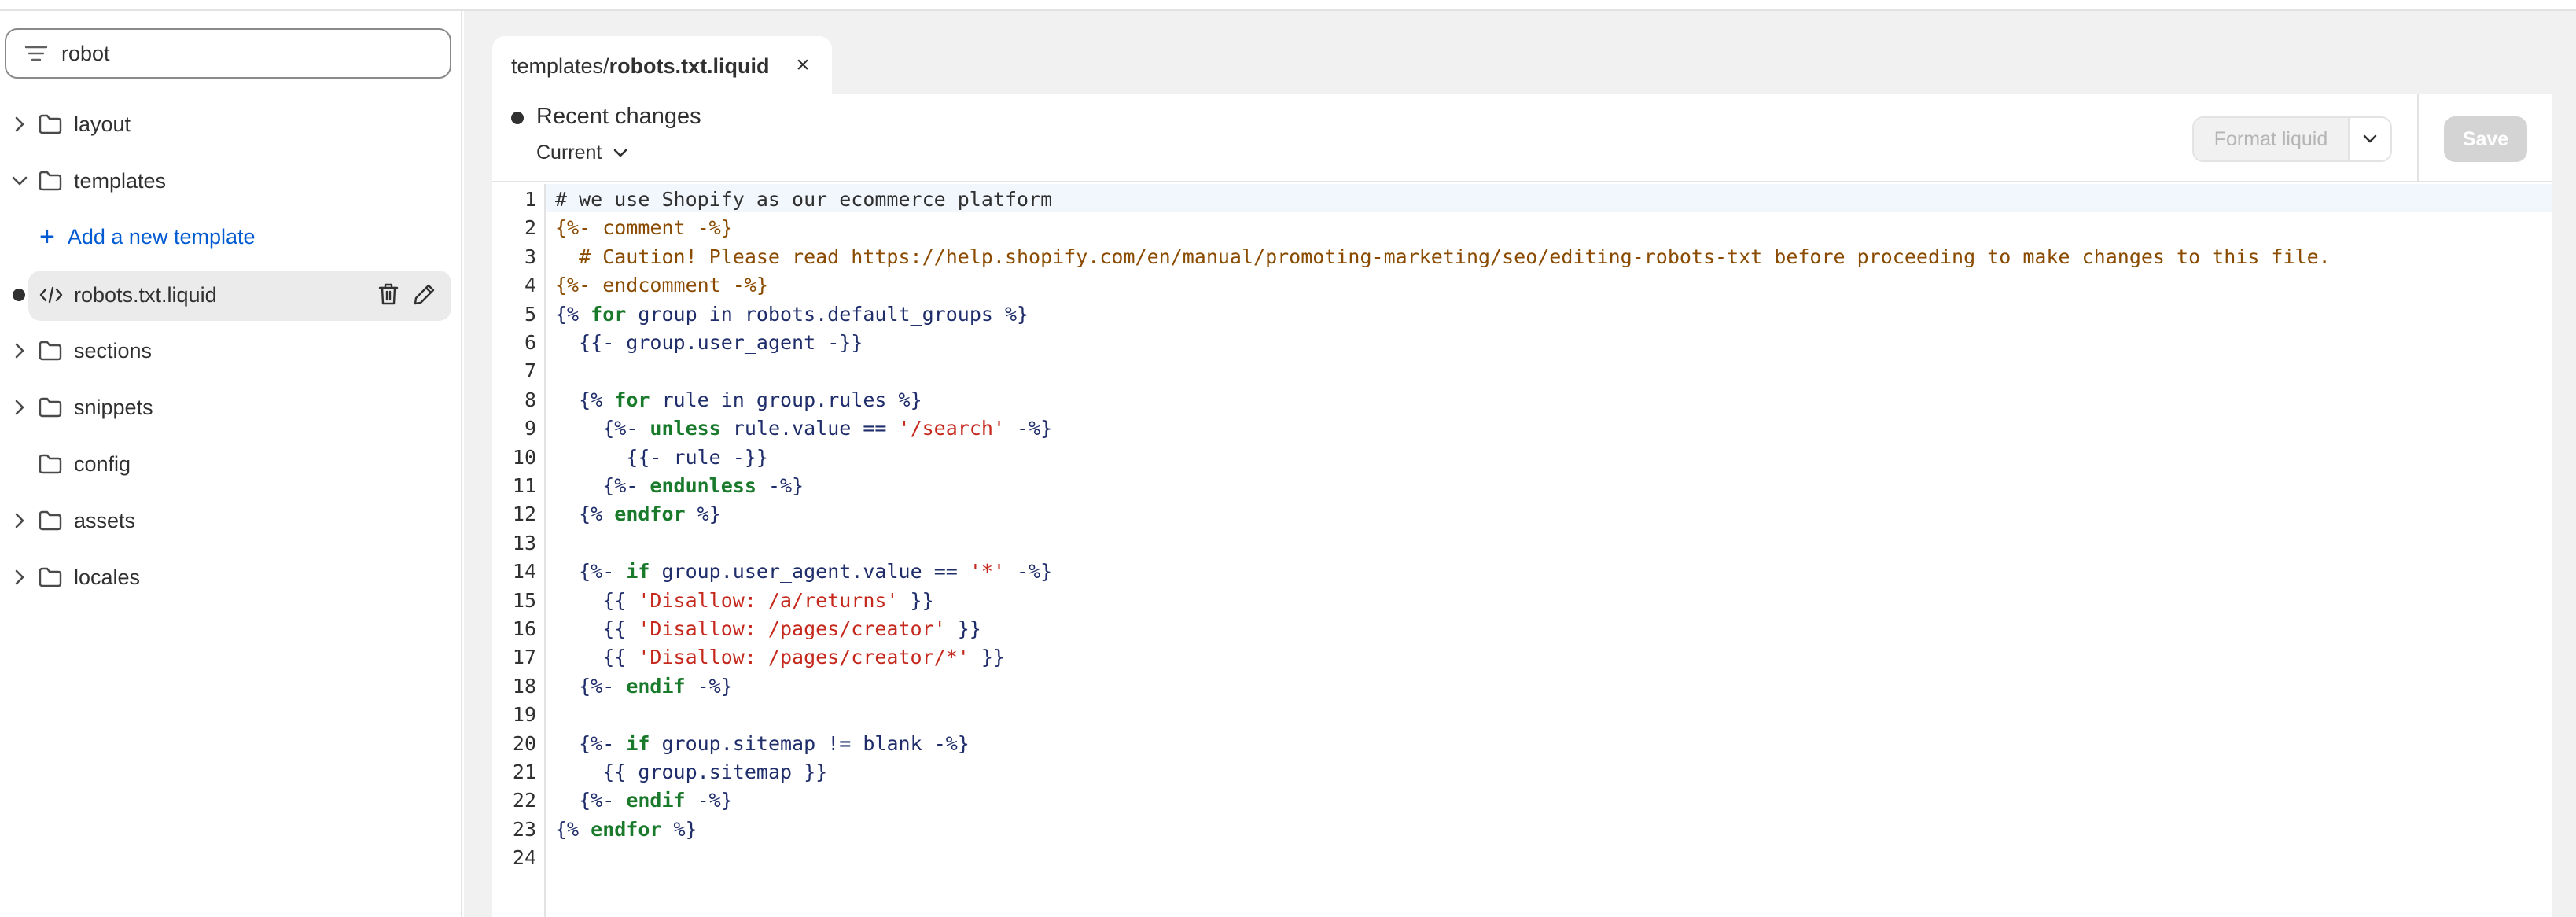 Image resolution: width=2576 pixels, height=917 pixels. I want to click on line-number: 14, so click(524, 572).